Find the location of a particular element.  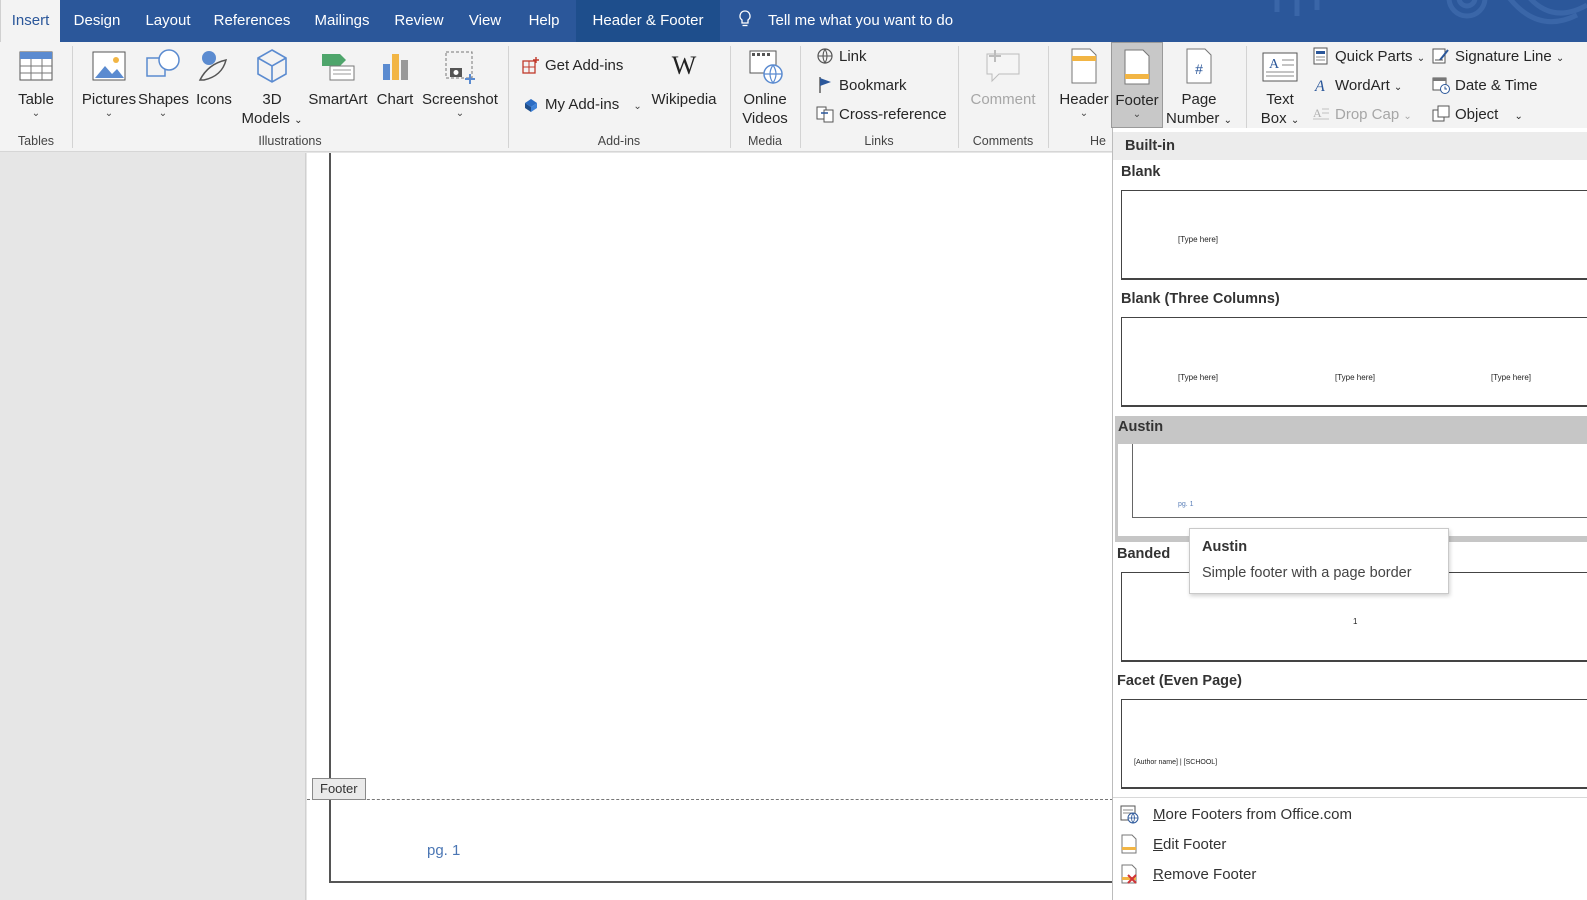

tell-me-search: Tell me what you want to do is located at coordinates (845, 21).